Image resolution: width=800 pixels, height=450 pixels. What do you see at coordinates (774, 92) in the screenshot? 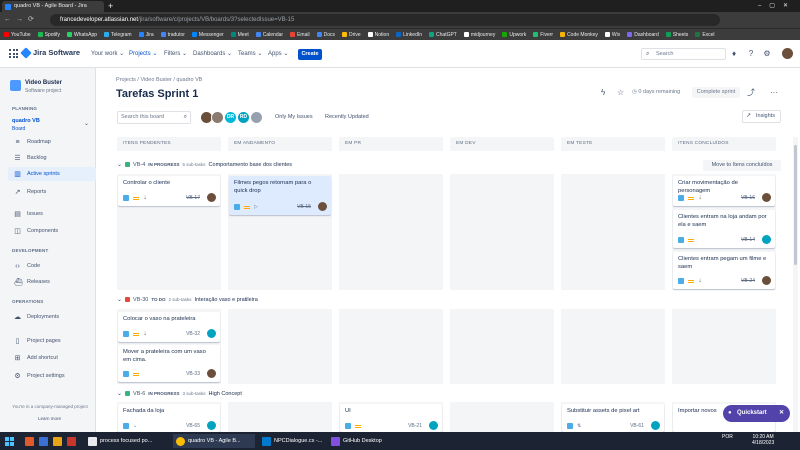
I see `more-options-icon: ···` at bounding box center [774, 92].